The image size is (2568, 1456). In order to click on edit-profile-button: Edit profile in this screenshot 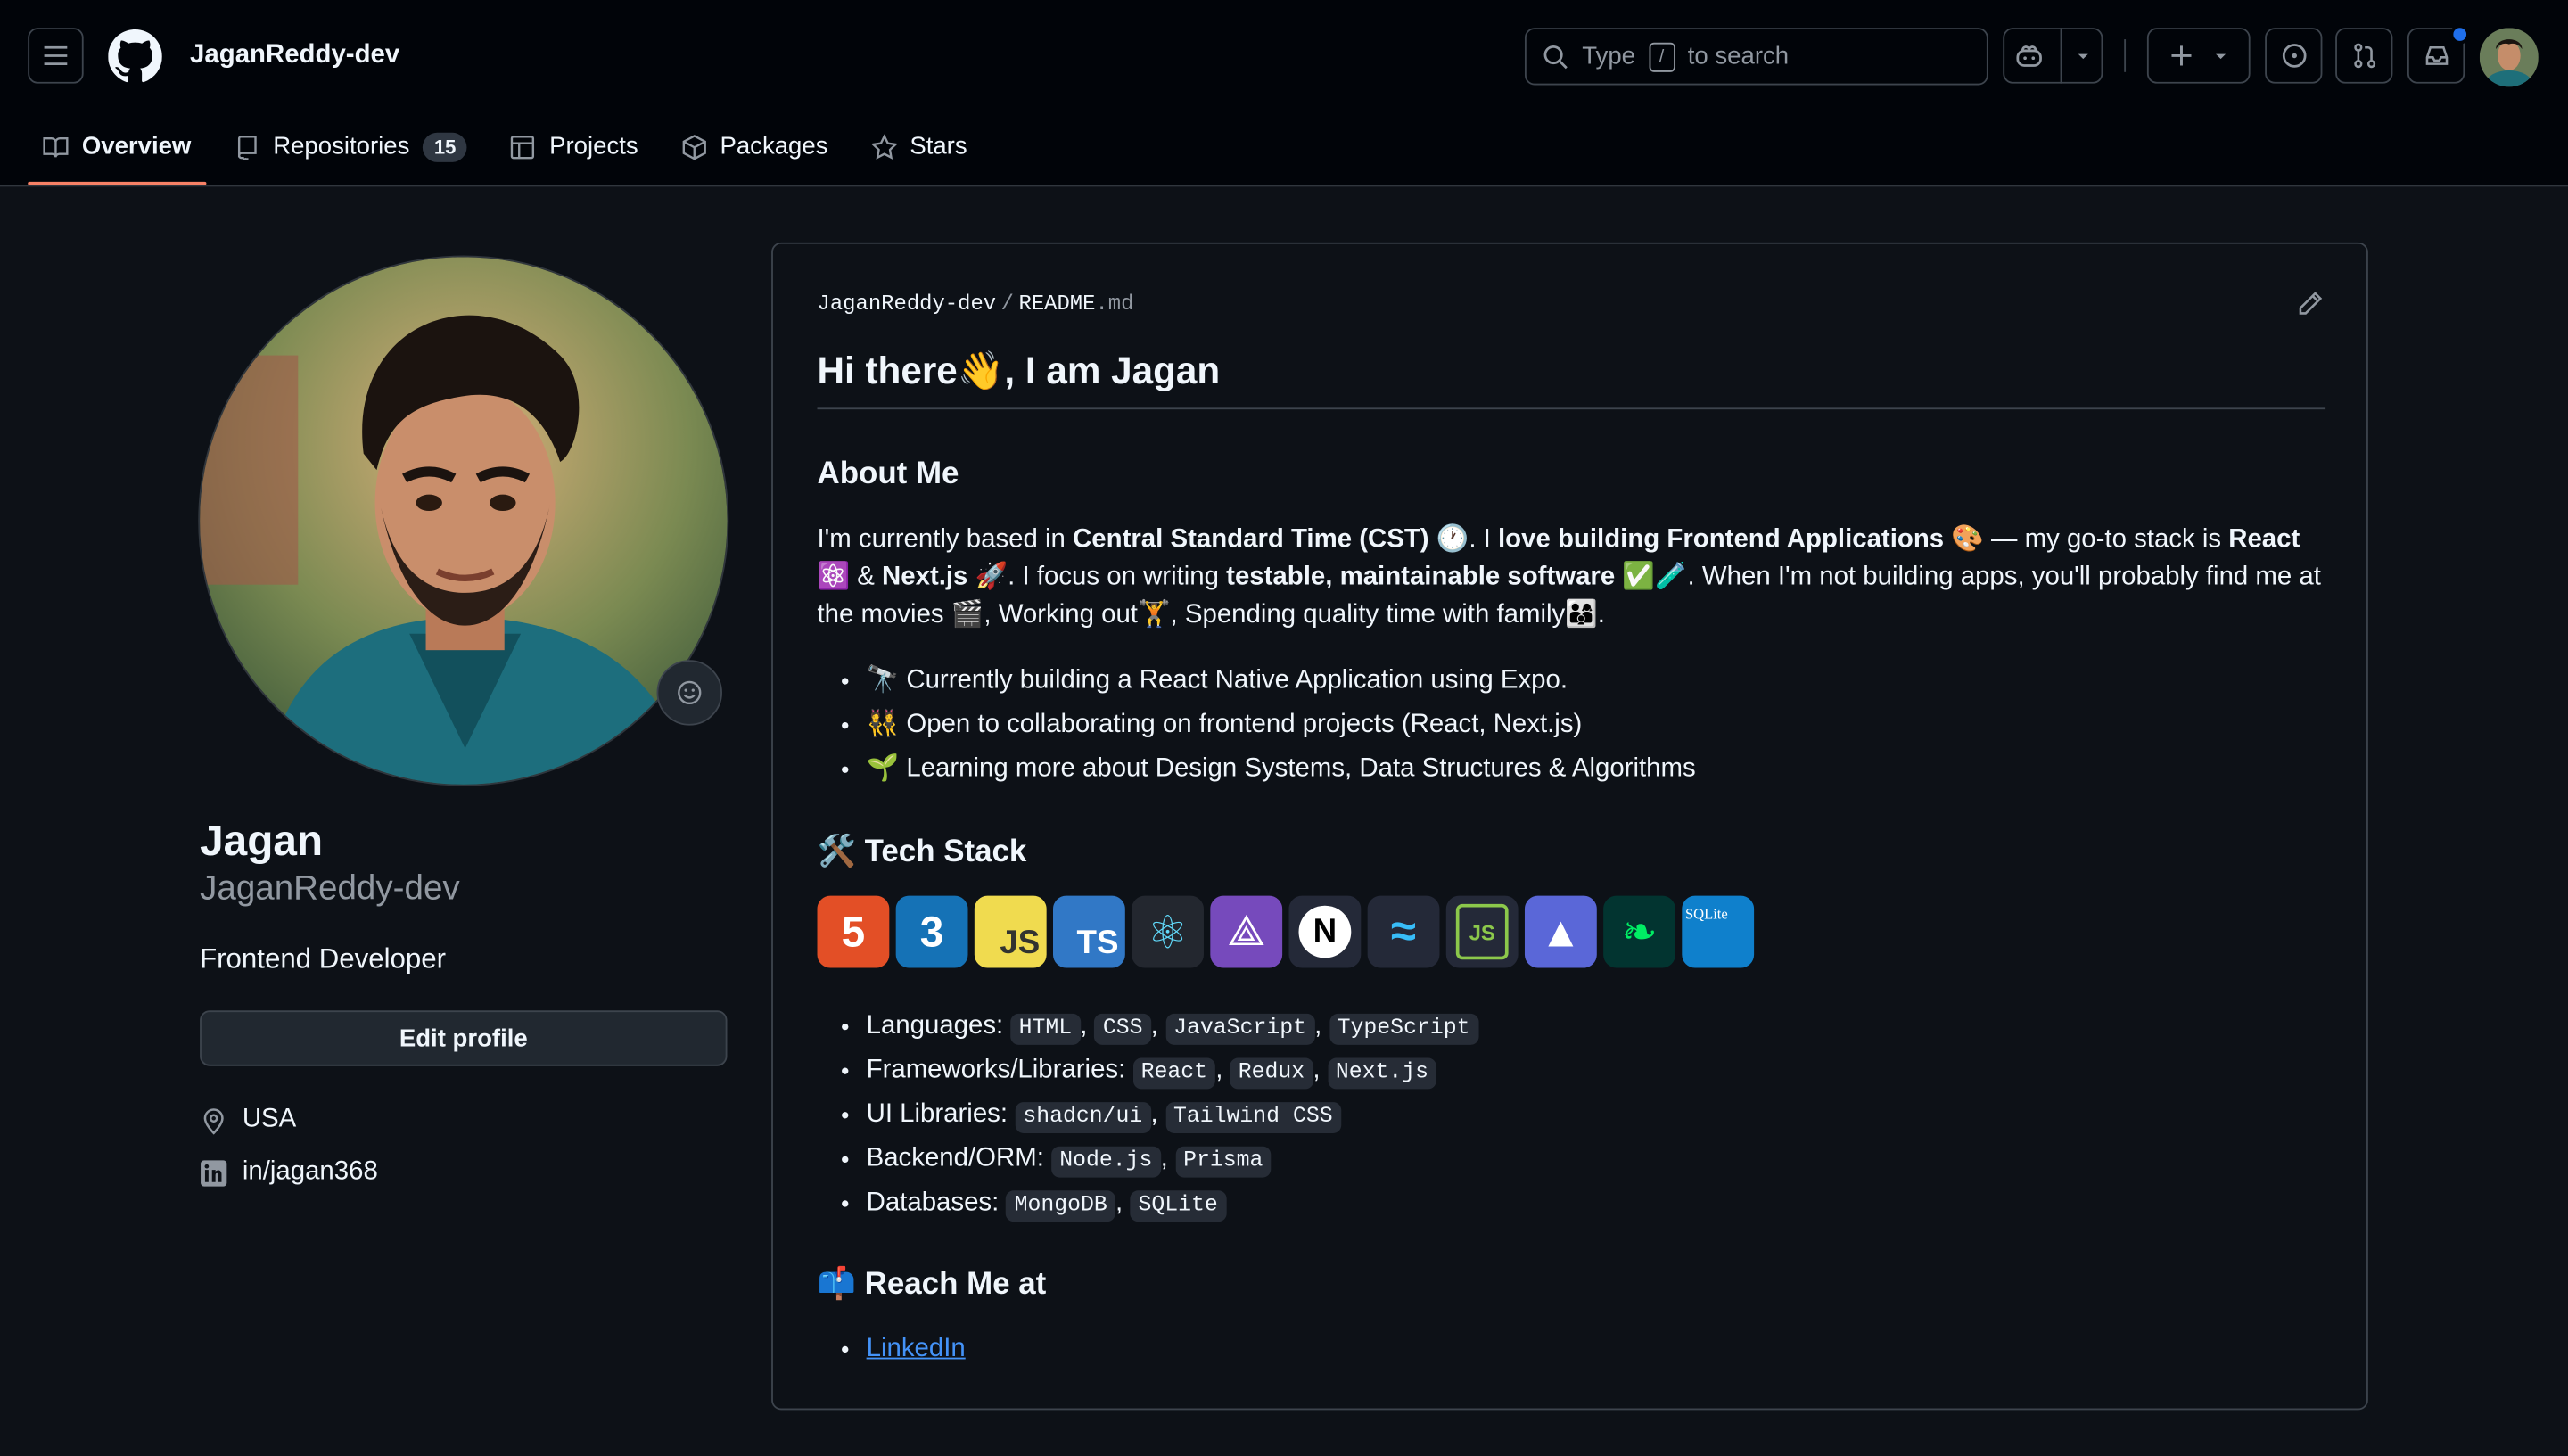, I will do `click(464, 1038)`.